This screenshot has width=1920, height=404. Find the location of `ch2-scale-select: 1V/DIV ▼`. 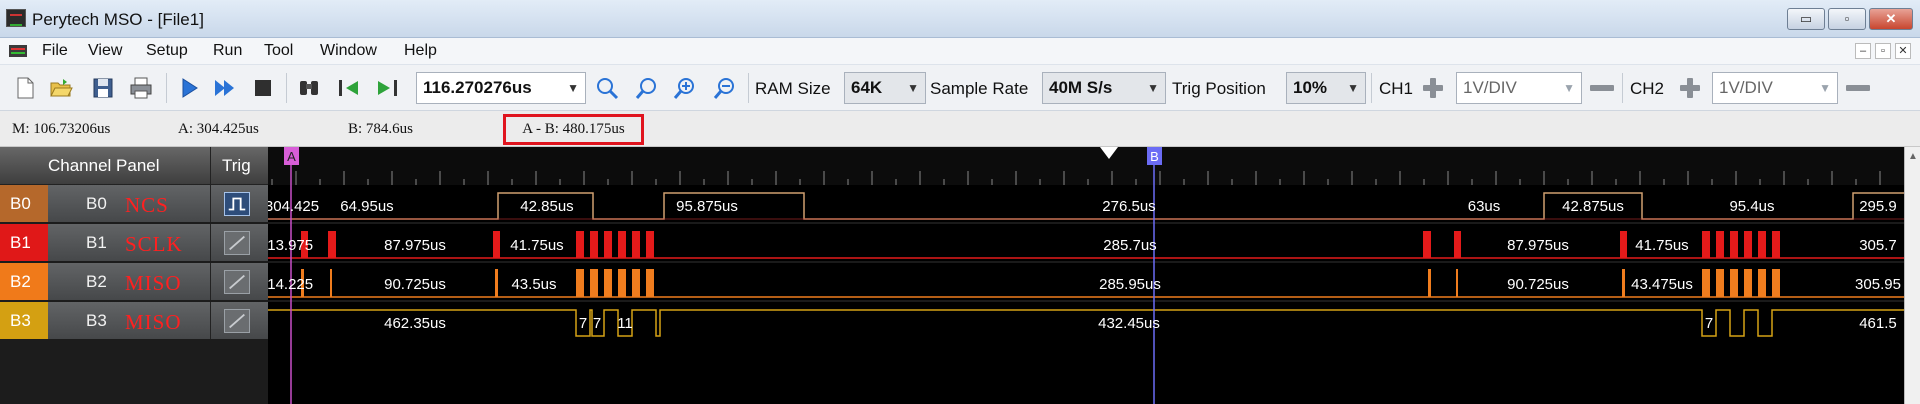

ch2-scale-select: 1V/DIV ▼ is located at coordinates (1775, 88).